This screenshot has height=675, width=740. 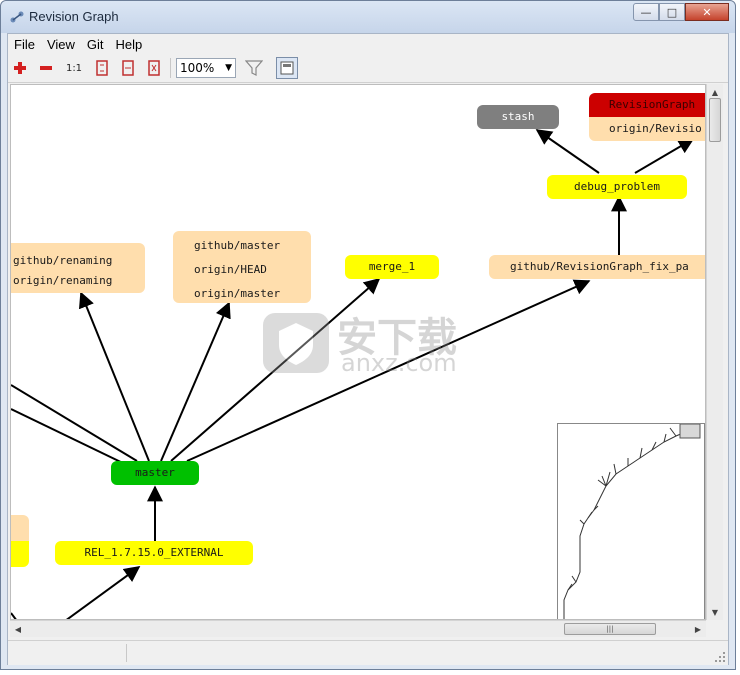 I want to click on scroll-right-icon: ▶, so click(x=698, y=629).